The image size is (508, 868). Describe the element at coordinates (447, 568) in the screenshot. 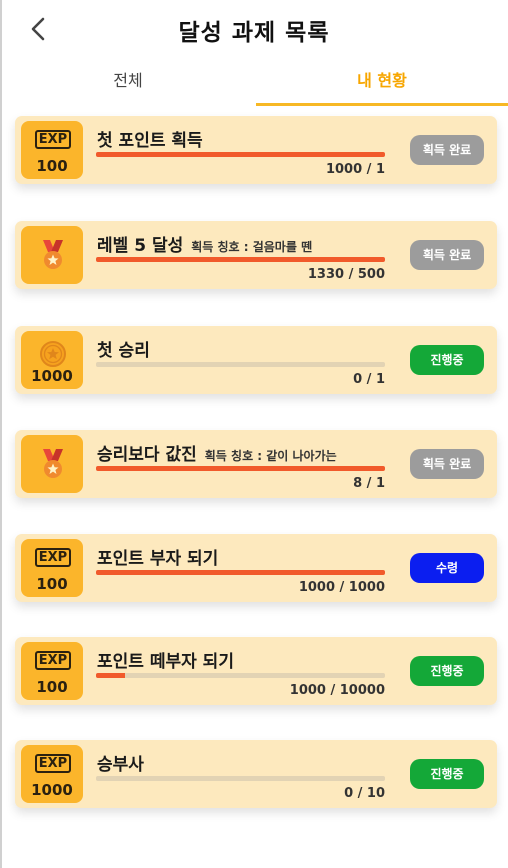

I see `claim-button: 수령` at that location.